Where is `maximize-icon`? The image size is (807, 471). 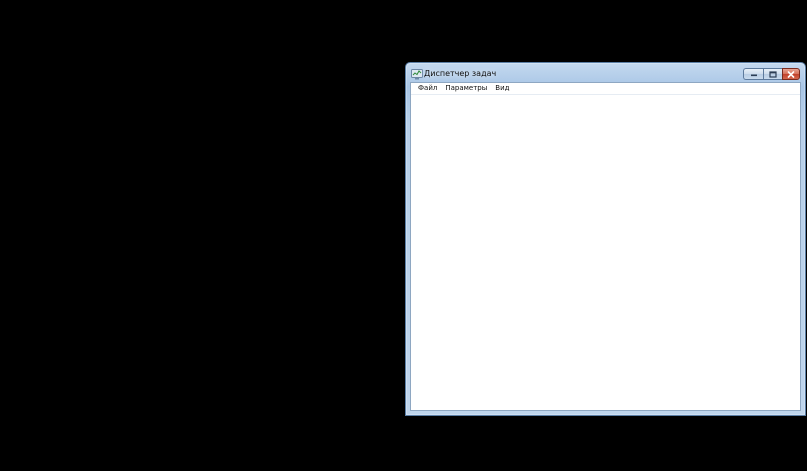 maximize-icon is located at coordinates (773, 74).